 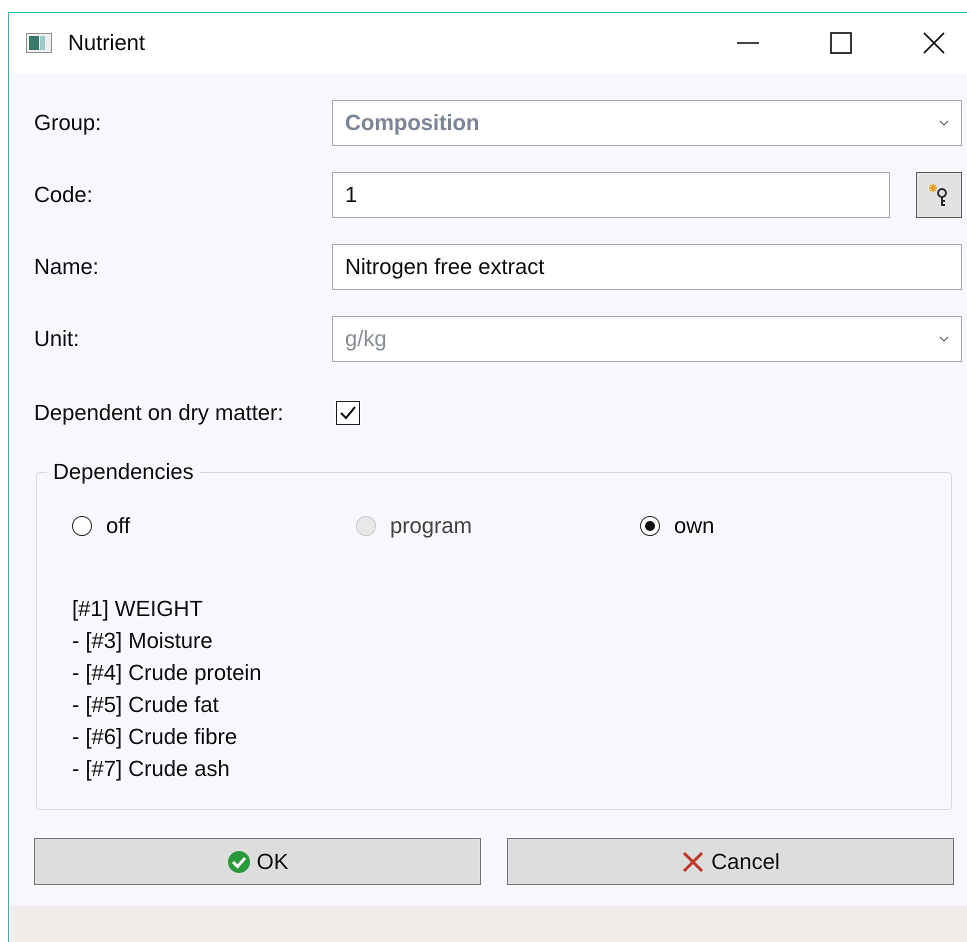 I want to click on dependency-line: [#1] WEIGHT, so click(x=138, y=609).